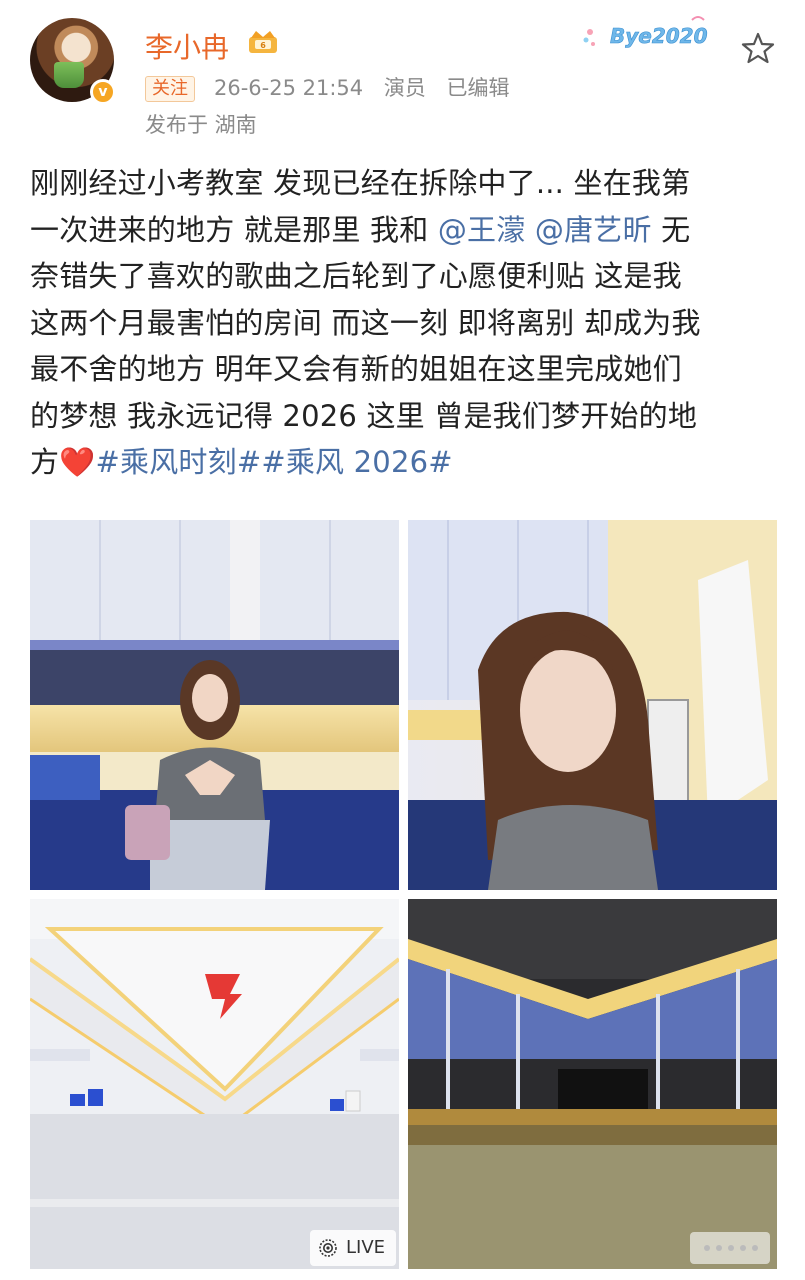 Image resolution: width=805 pixels, height=1280 pixels. I want to click on post-text-segment: 无, so click(671, 229).